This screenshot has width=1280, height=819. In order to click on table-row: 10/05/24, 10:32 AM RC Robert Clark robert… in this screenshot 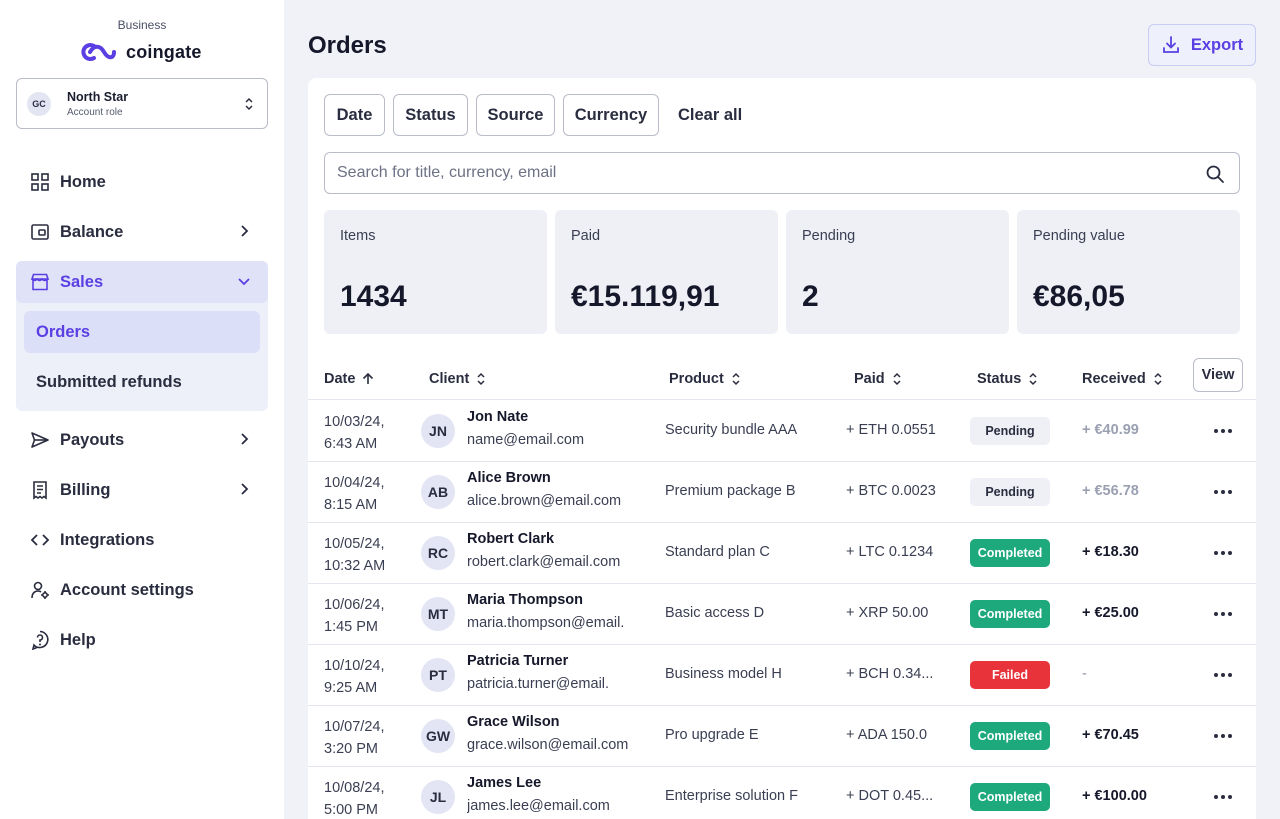, I will do `click(782, 553)`.